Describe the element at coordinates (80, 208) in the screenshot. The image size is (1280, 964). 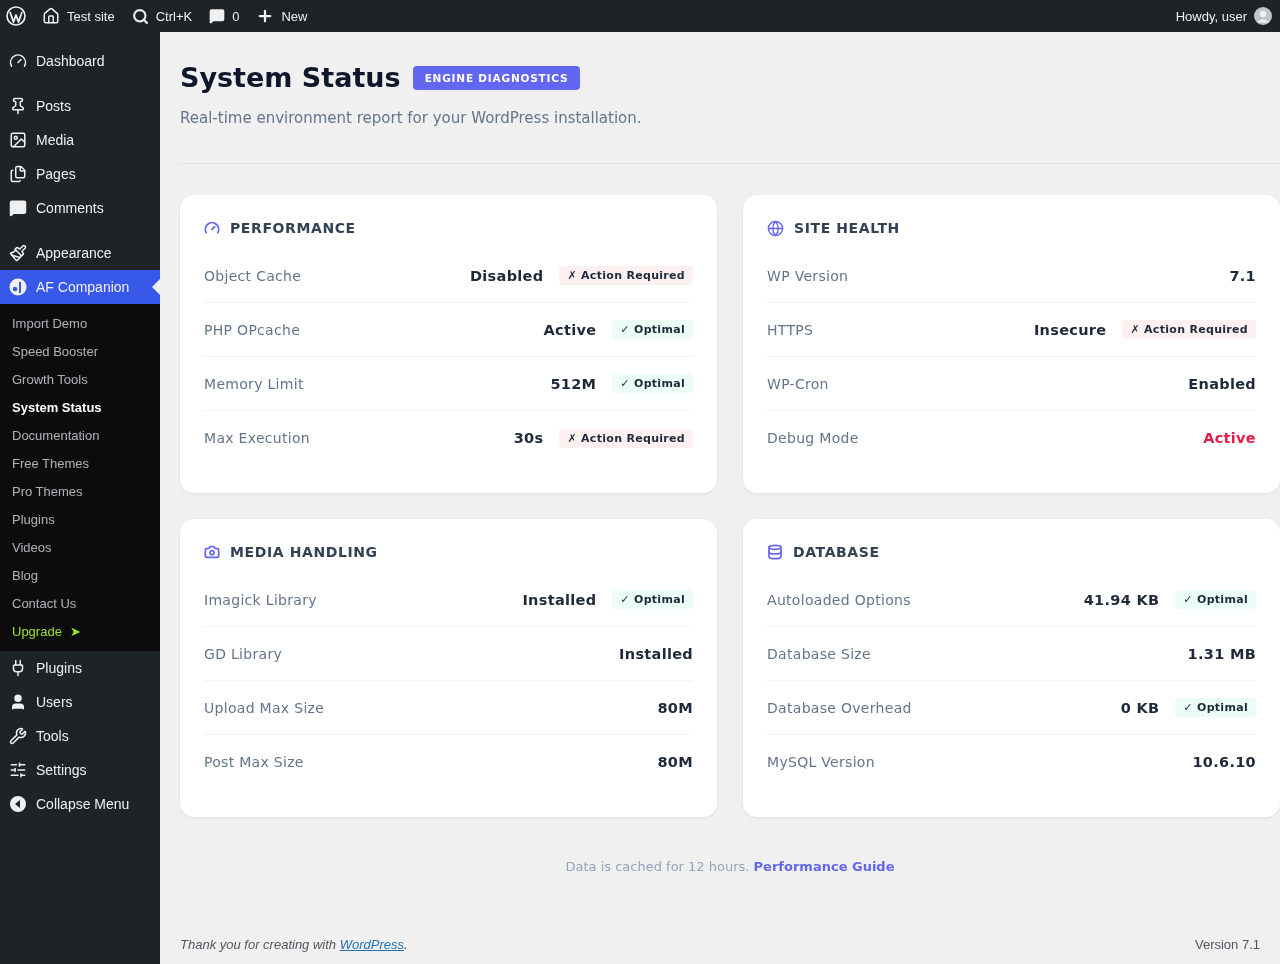
I see `sidebar-item: Comments` at that location.